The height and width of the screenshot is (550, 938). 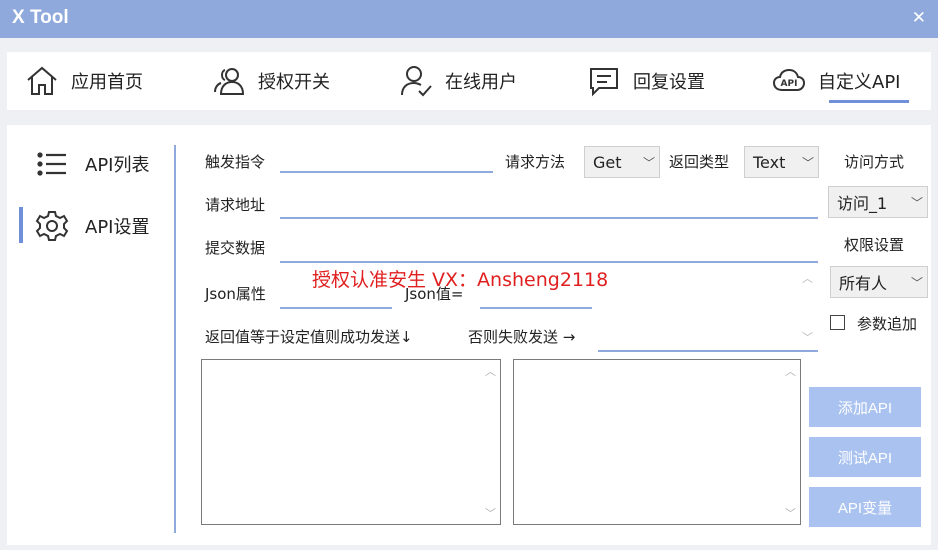 I want to click on add-api-button: 添加API, so click(x=865, y=407).